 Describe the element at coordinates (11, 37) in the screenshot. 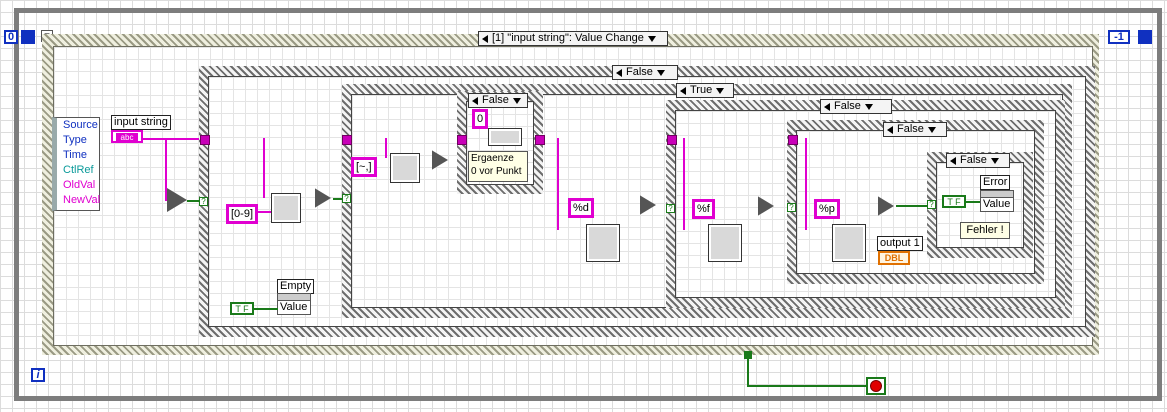

I see `shift-register-left: 0` at that location.